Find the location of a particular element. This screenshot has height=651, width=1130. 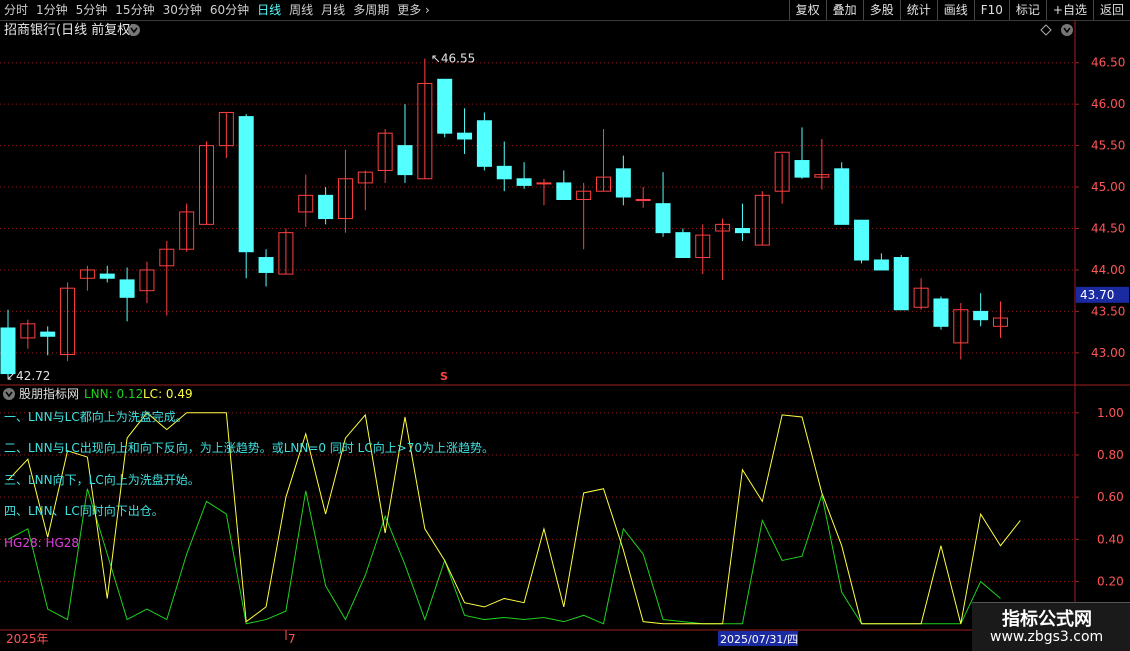

period-tab: 分时 is located at coordinates (16, 10).